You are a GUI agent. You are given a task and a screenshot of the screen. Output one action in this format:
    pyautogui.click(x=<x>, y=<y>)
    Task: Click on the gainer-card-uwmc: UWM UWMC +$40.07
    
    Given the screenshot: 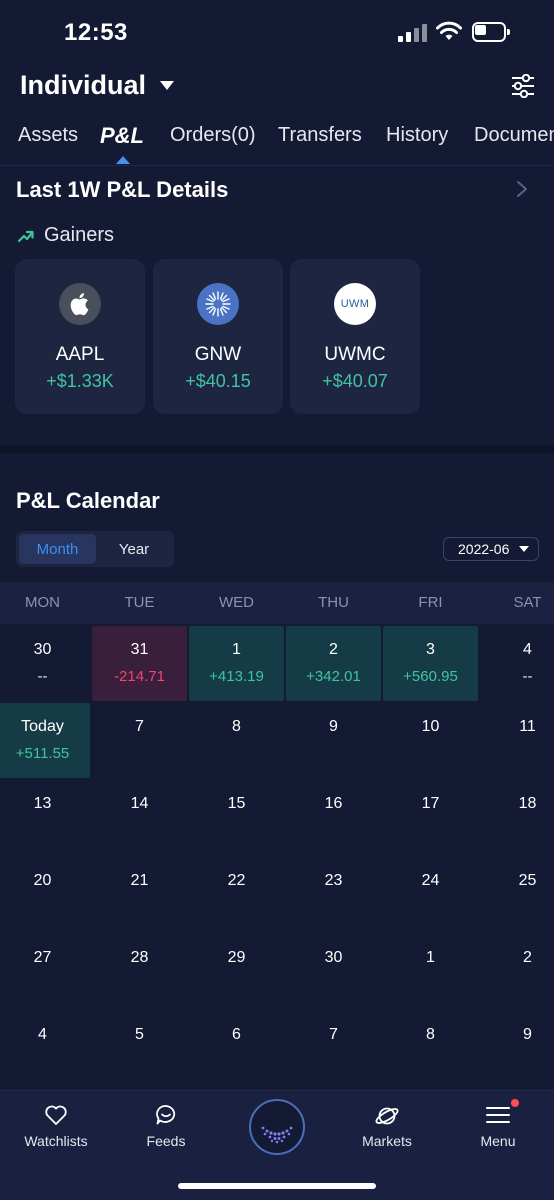 What is the action you would take?
    pyautogui.click(x=355, y=336)
    